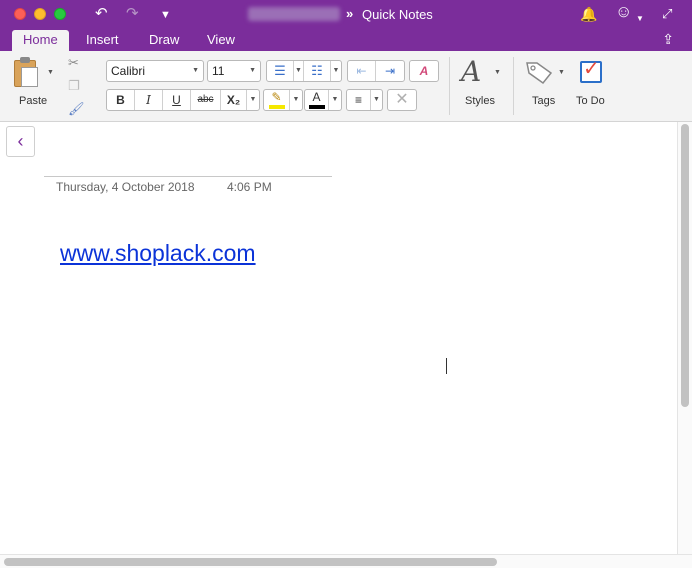  I want to click on highlighter-icon: ✎, so click(277, 100).